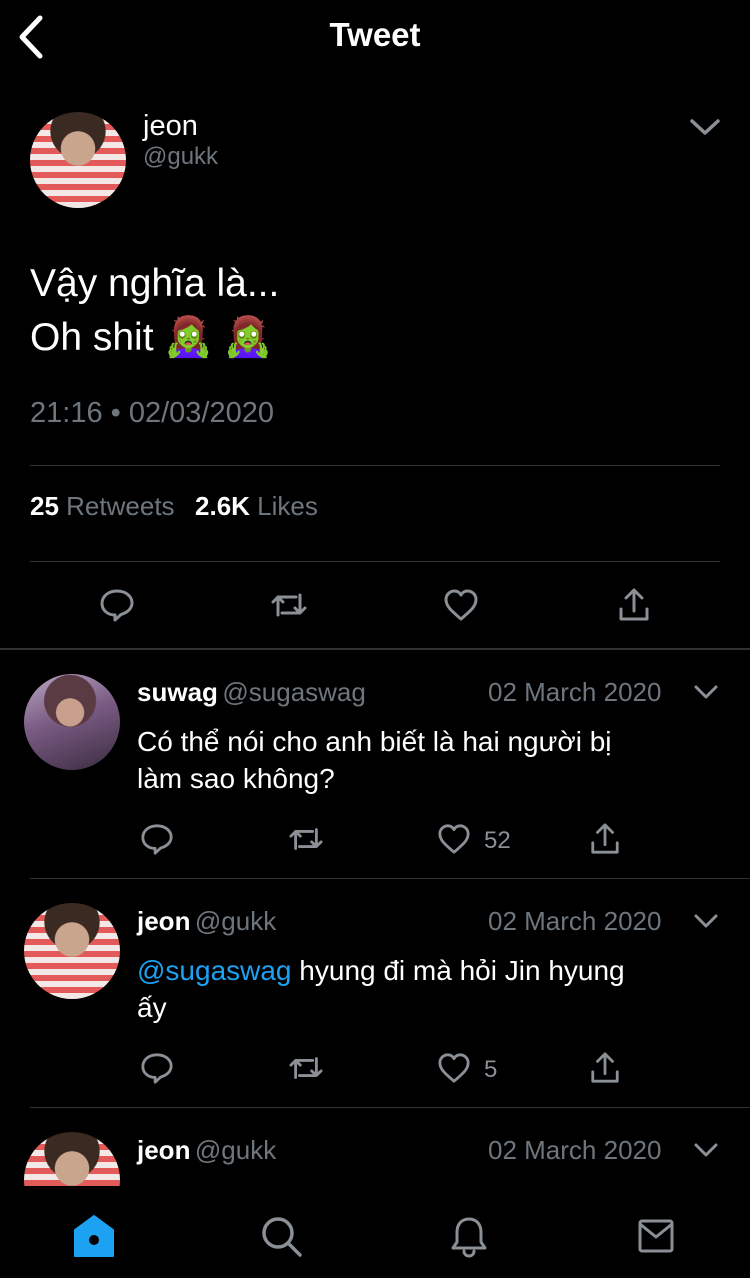 This screenshot has width=750, height=1278. What do you see at coordinates (458, 970) in the screenshot?
I see `reply-text-fragment: hyung đi mà hỏi Jin hyung` at bounding box center [458, 970].